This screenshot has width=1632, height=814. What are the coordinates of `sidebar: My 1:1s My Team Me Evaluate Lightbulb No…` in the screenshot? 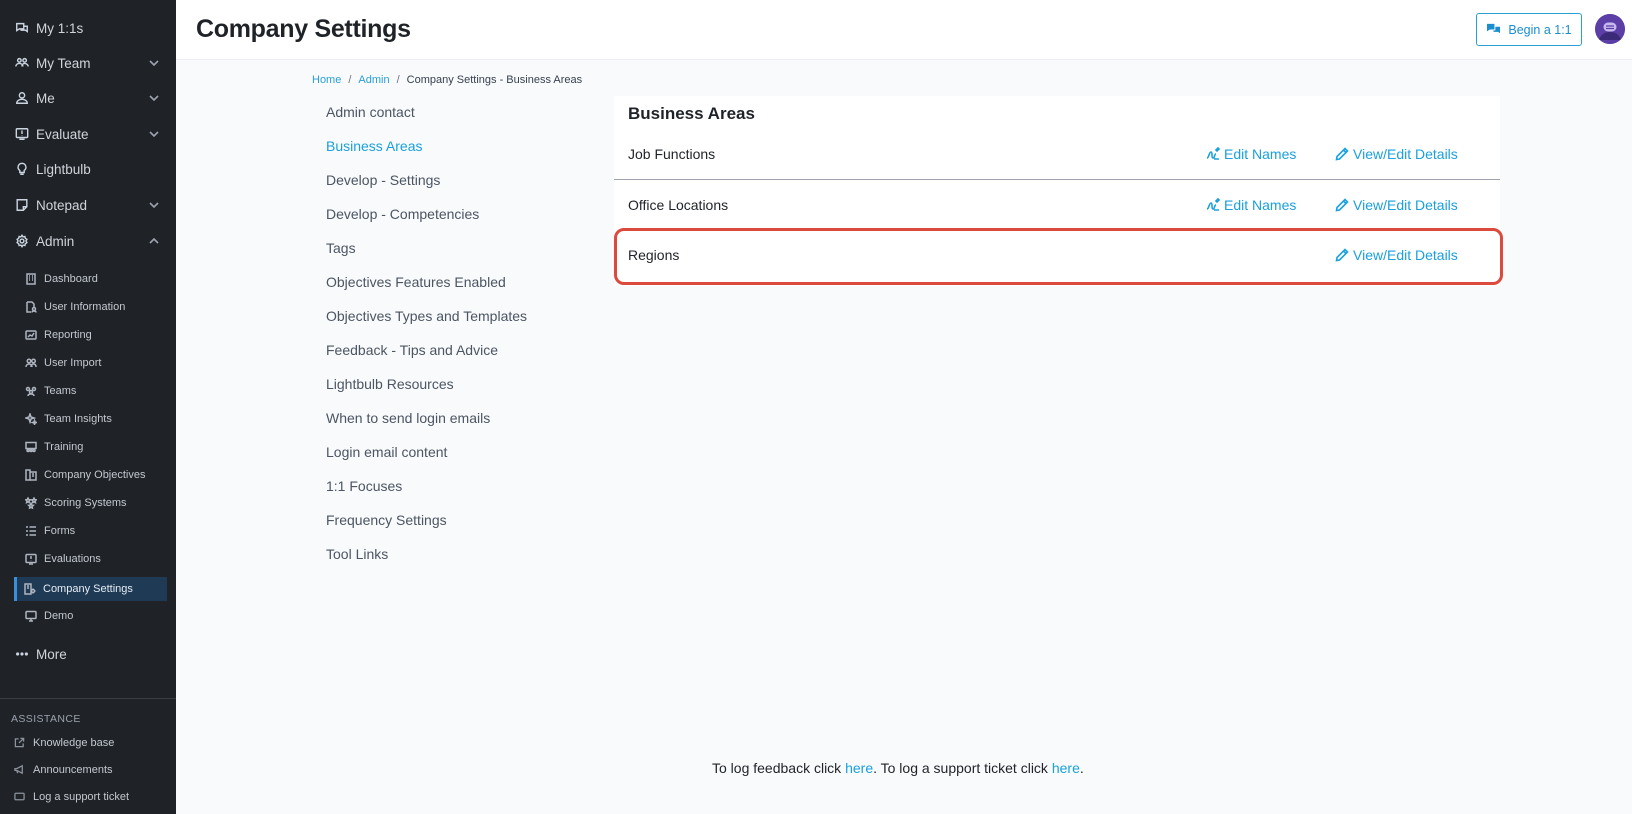 It's located at (88, 407).